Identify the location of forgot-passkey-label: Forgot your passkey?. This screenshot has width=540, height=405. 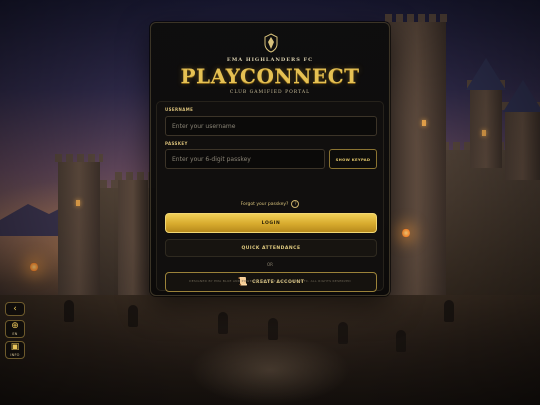
(264, 204).